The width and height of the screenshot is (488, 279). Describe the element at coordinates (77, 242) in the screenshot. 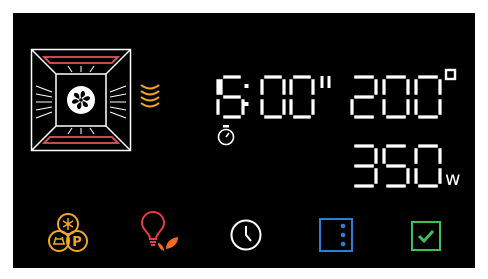

I see `svg-text: P` at that location.